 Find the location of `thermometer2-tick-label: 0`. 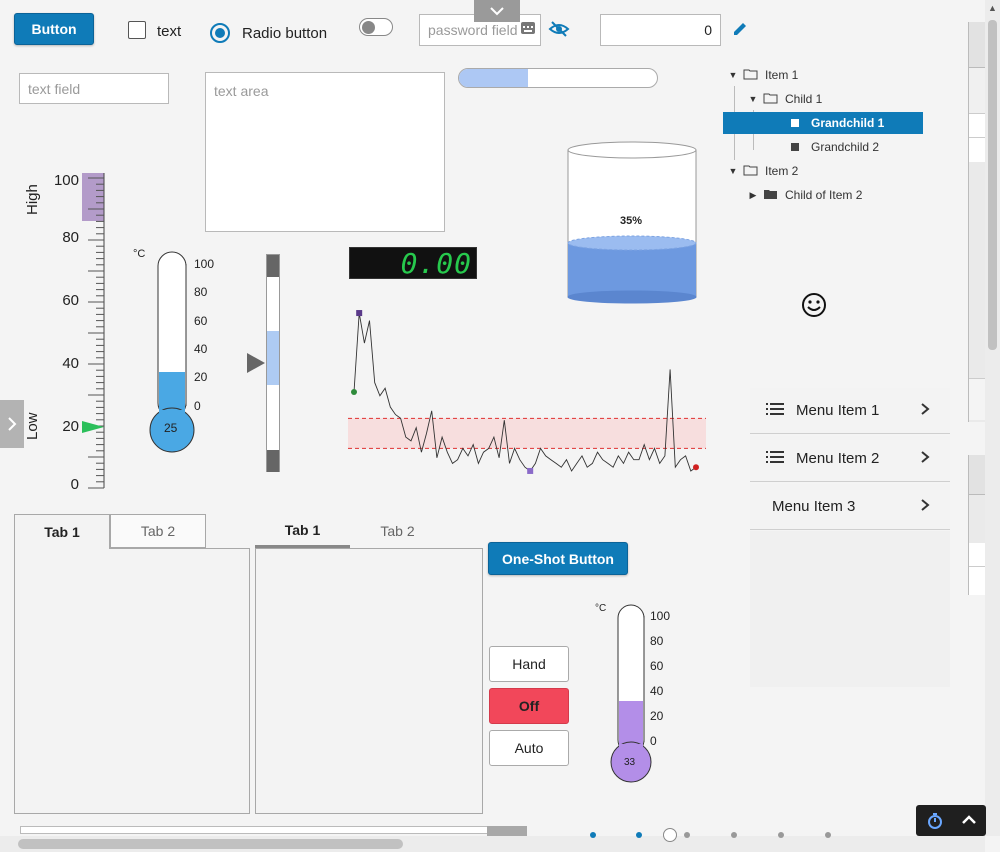

thermometer2-tick-label: 0 is located at coordinates (653, 741).